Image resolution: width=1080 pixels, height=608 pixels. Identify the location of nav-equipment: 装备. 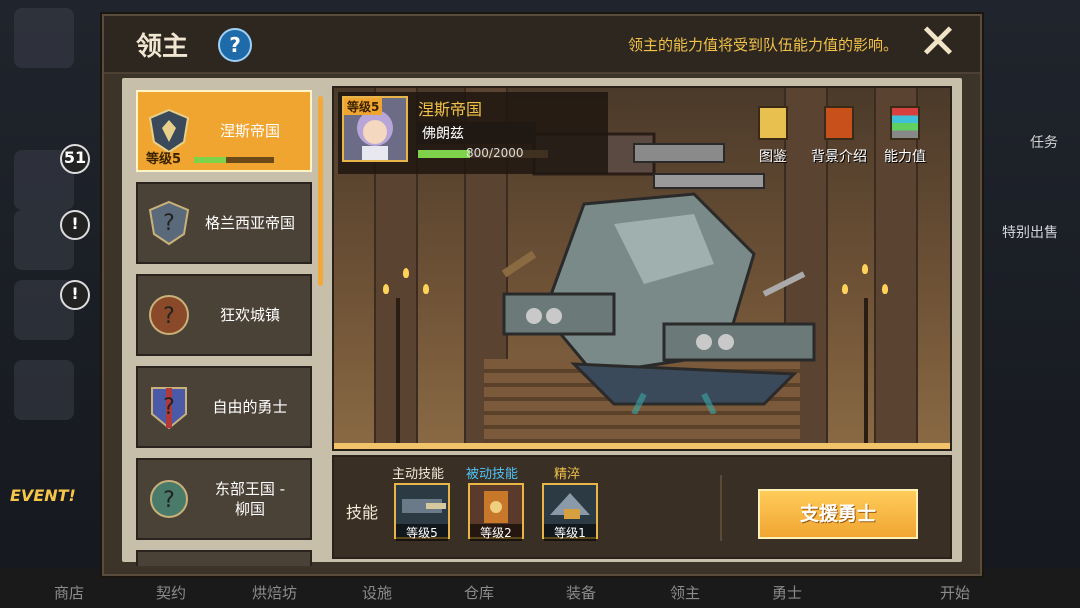
(581, 592).